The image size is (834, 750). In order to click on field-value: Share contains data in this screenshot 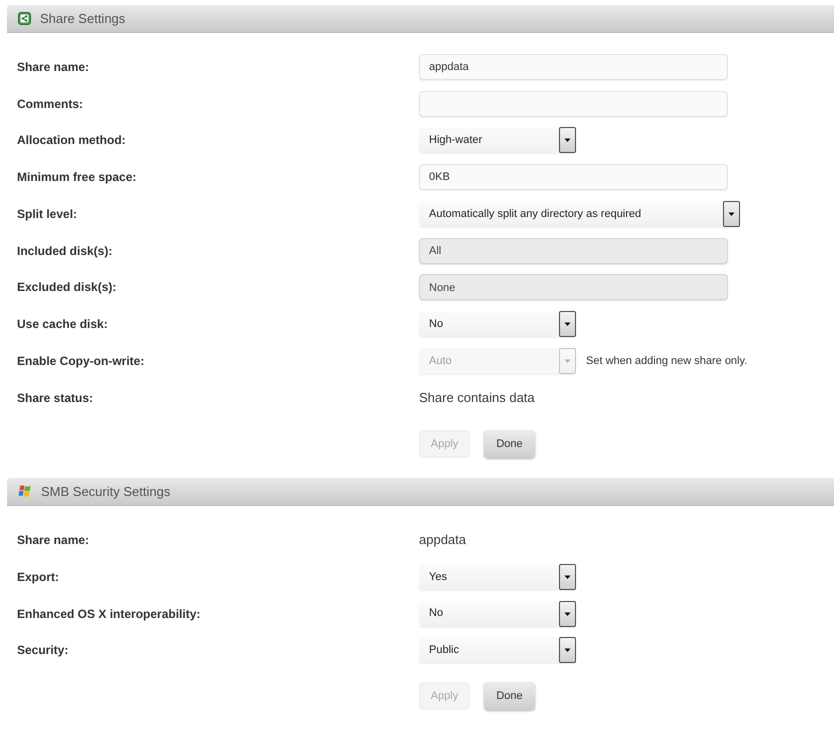, I will do `click(477, 397)`.